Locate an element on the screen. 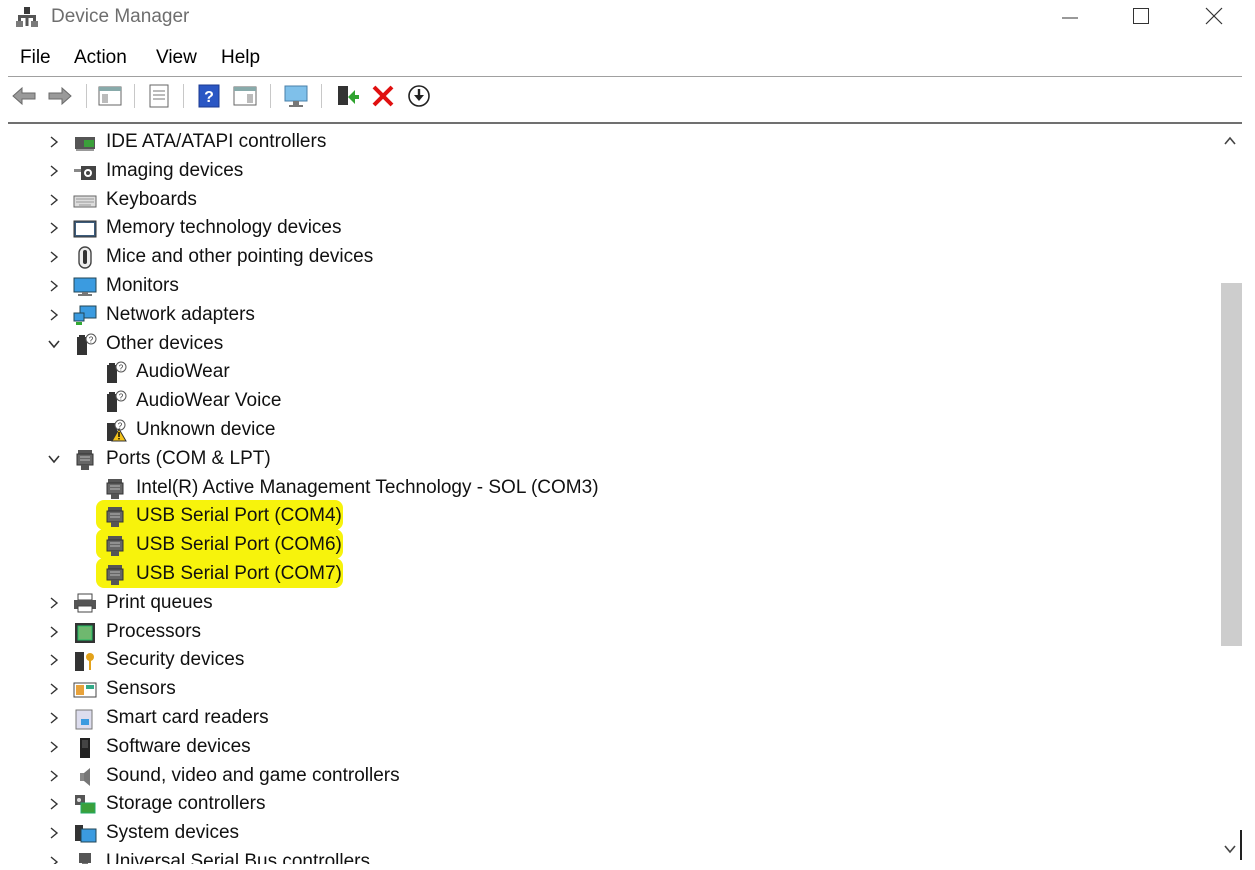 This screenshot has width=1255, height=870. keyboard-icon is located at coordinates (85, 200).